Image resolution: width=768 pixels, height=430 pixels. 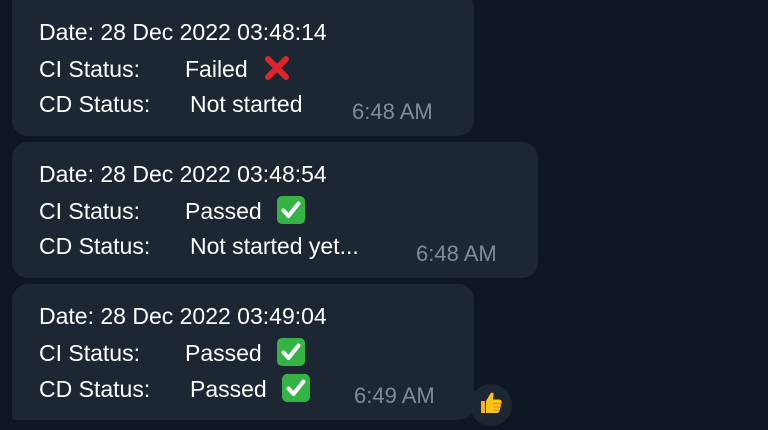 I want to click on cd-status-row: CD Status: Passed, so click(x=175, y=388).